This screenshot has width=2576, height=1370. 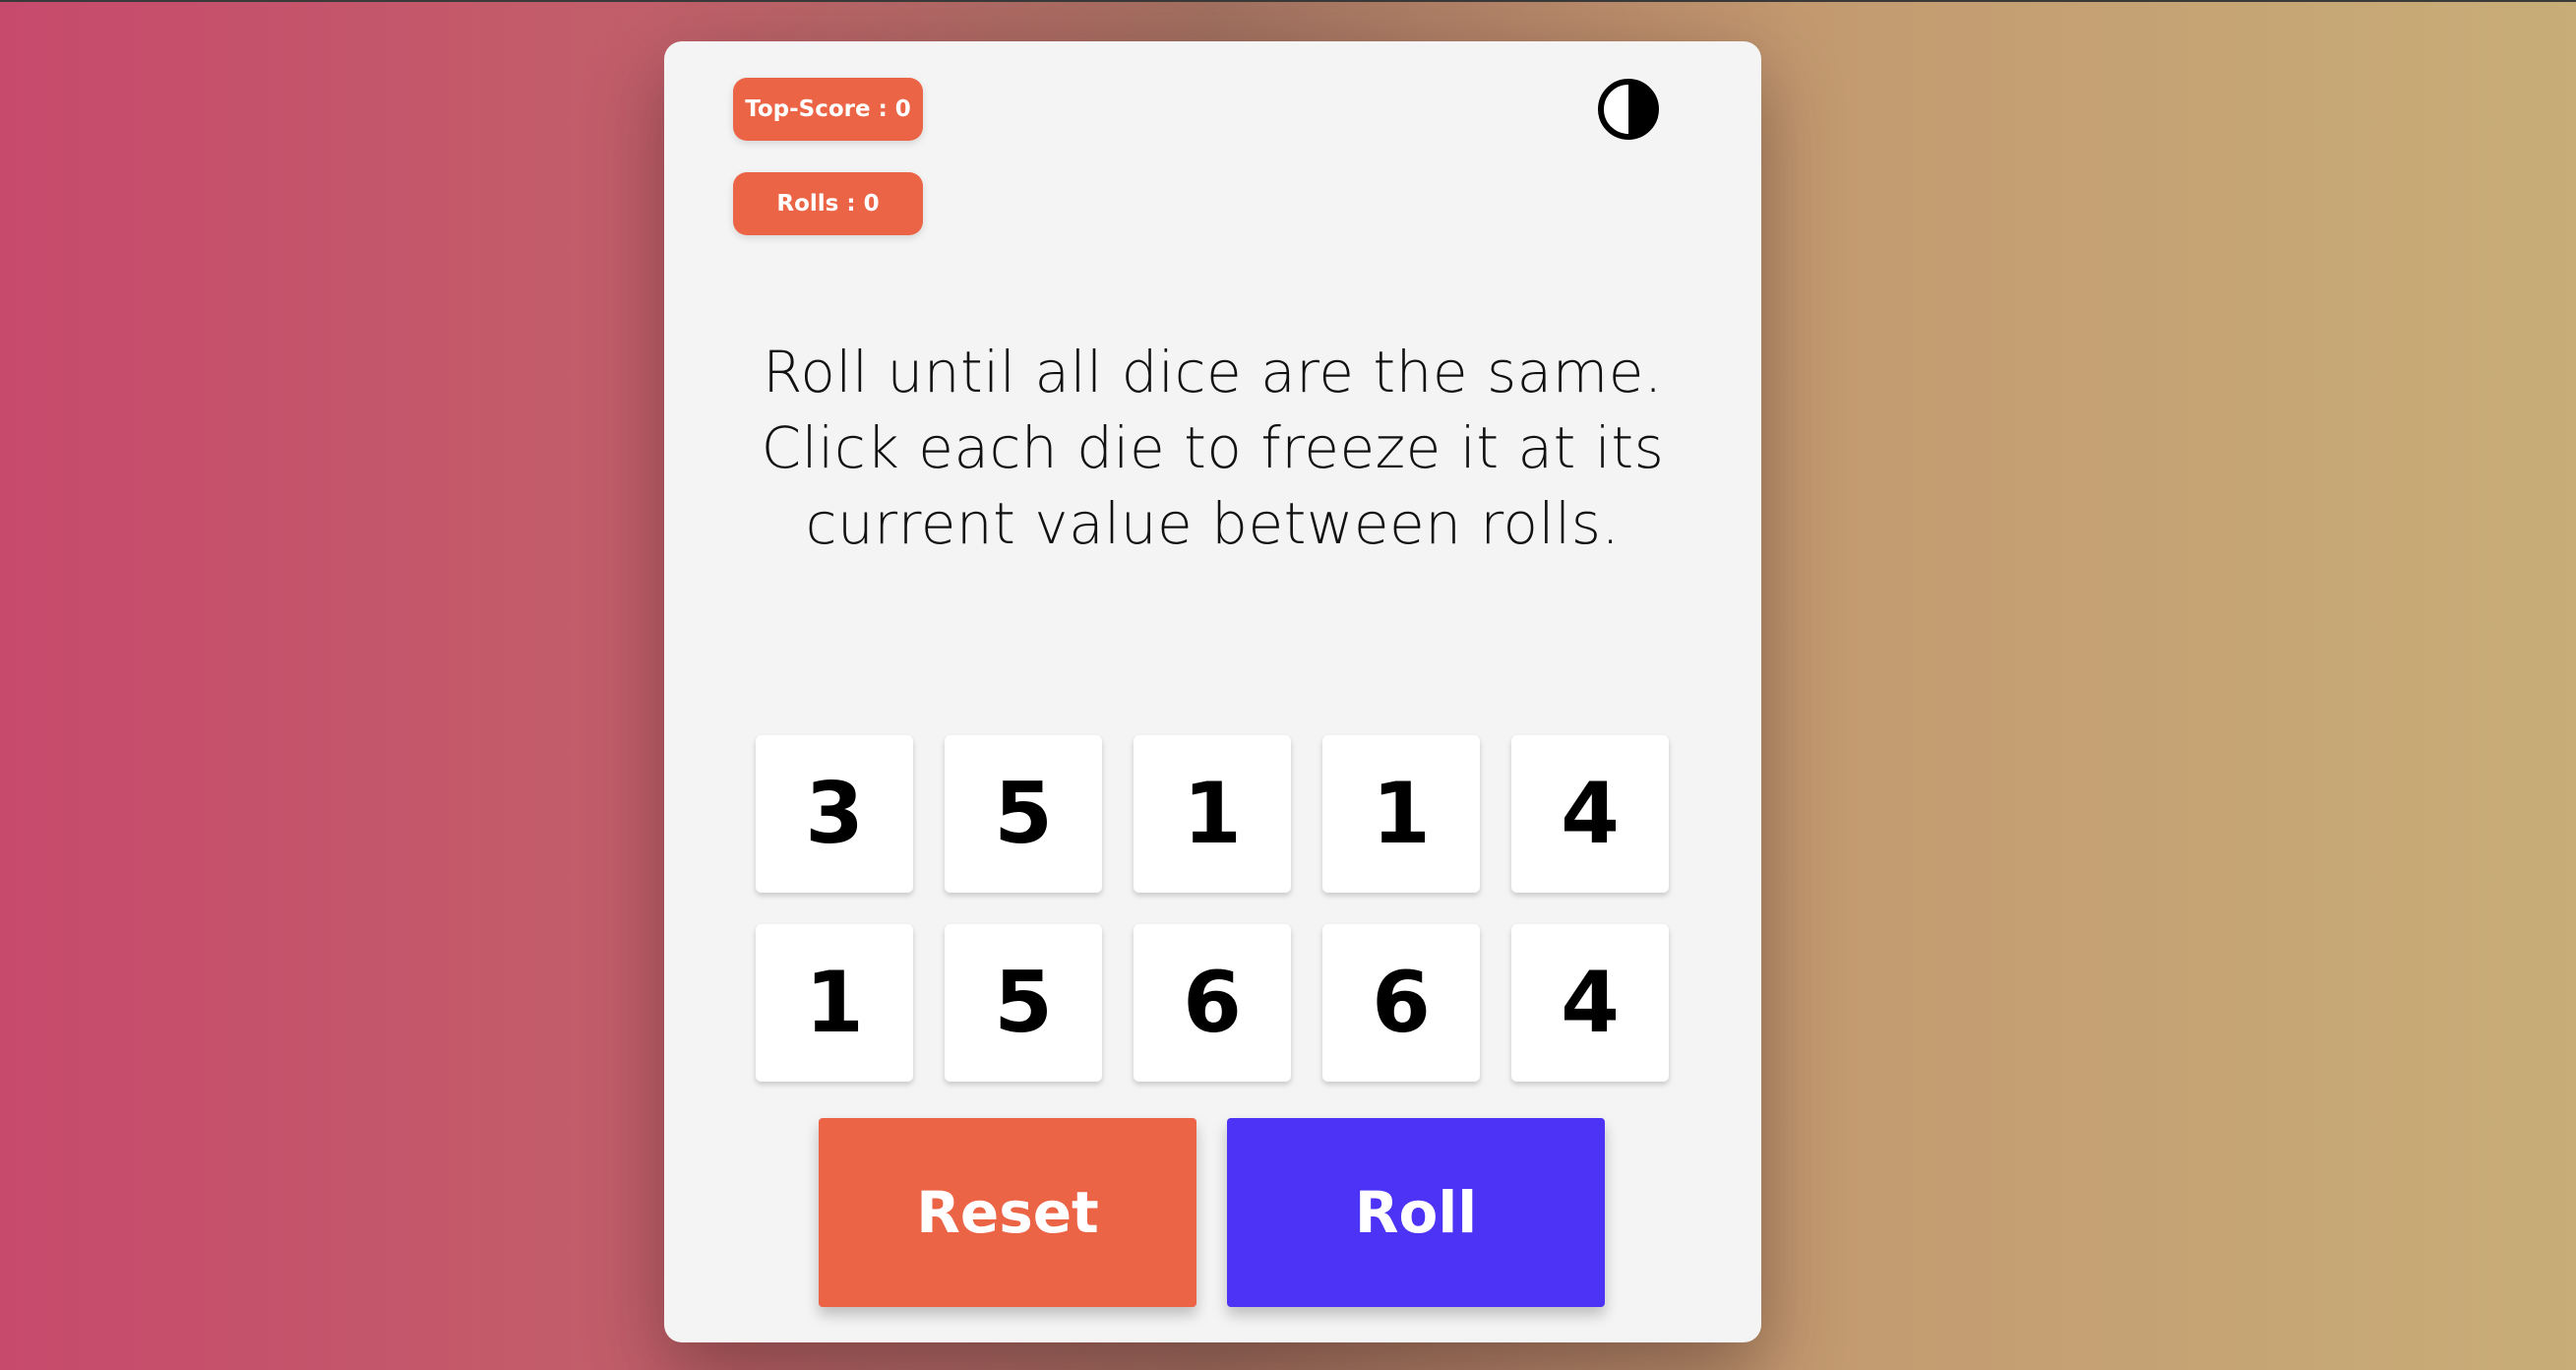 What do you see at coordinates (834, 814) in the screenshot?
I see `die: 3` at bounding box center [834, 814].